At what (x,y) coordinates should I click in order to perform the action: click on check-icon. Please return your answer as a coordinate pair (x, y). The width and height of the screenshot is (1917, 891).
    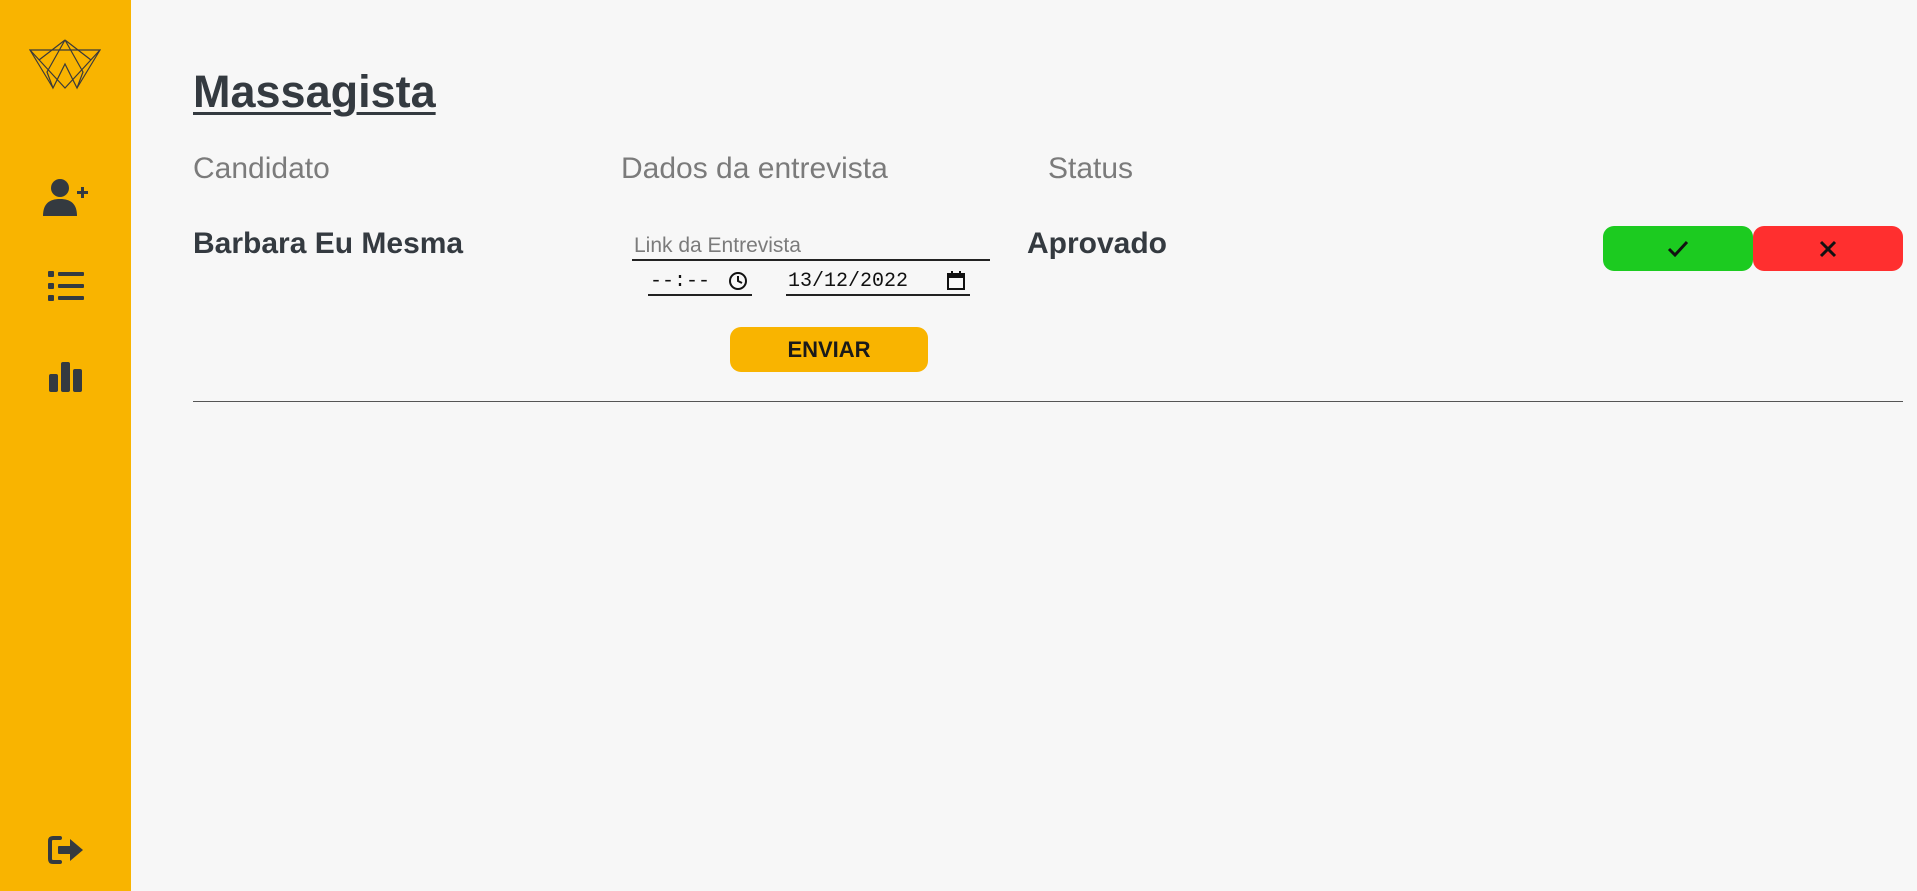
    Looking at the image, I should click on (1678, 248).